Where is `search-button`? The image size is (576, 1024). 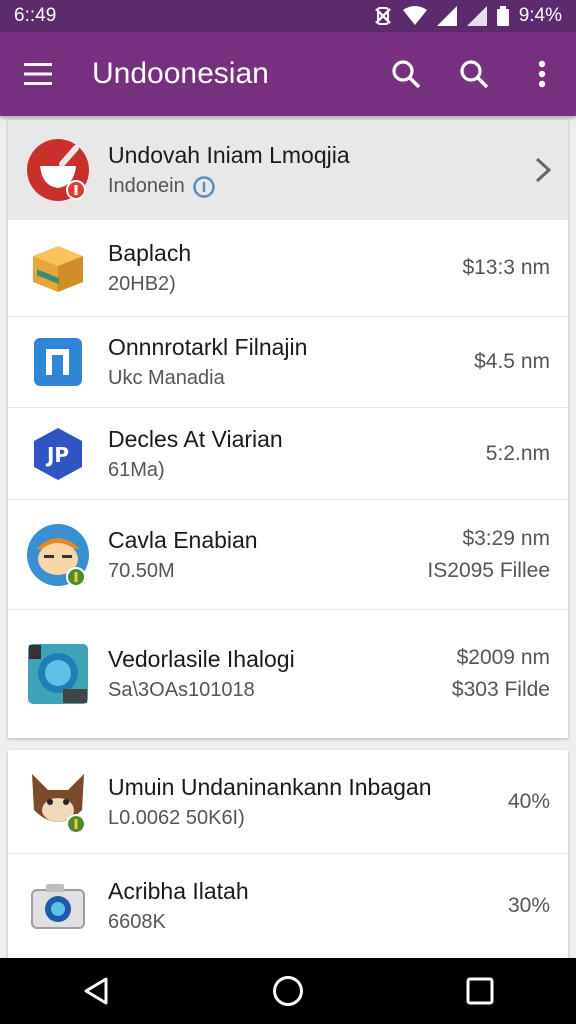
search-button is located at coordinates (406, 74).